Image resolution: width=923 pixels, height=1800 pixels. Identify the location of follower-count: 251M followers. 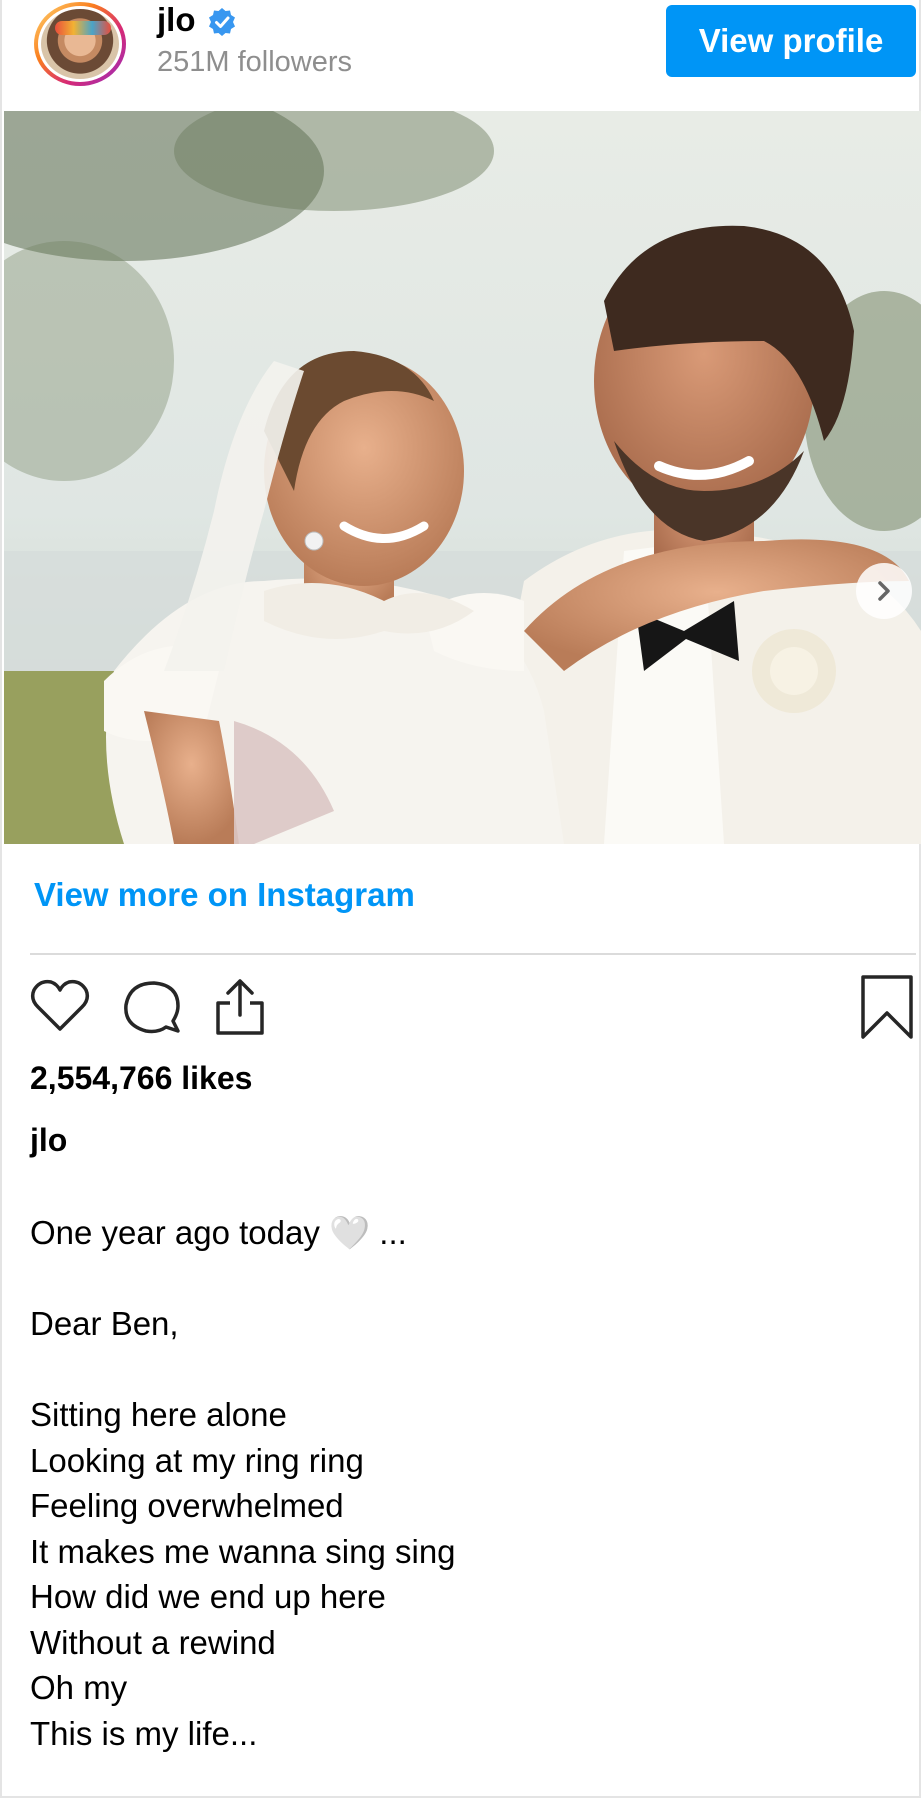
(255, 62).